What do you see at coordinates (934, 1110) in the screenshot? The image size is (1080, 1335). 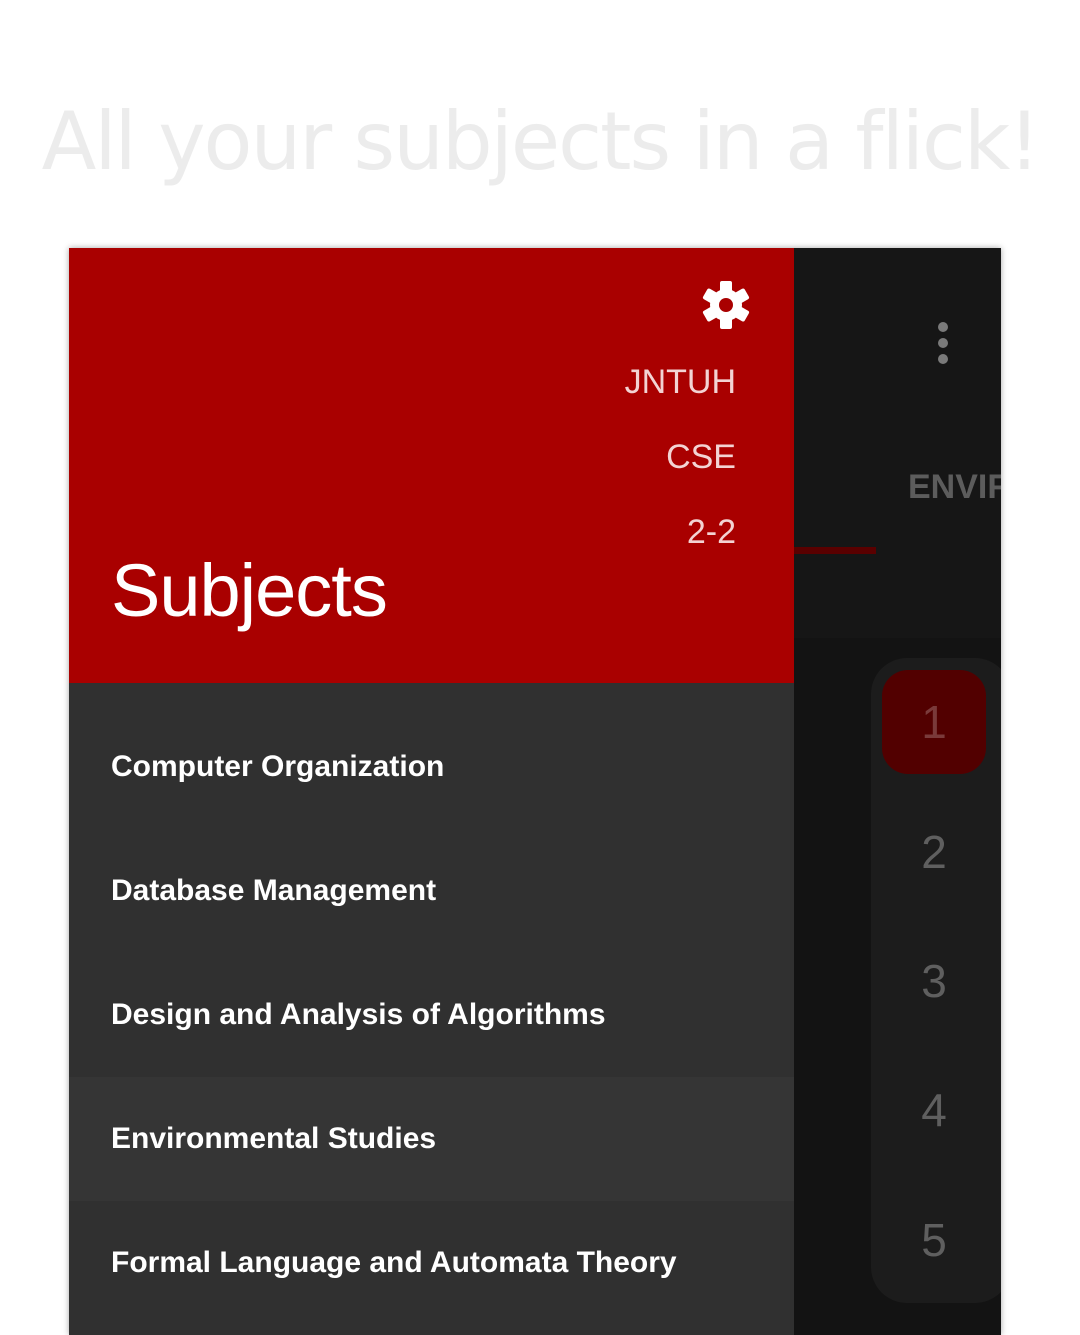 I see `page-button-4: 4` at bounding box center [934, 1110].